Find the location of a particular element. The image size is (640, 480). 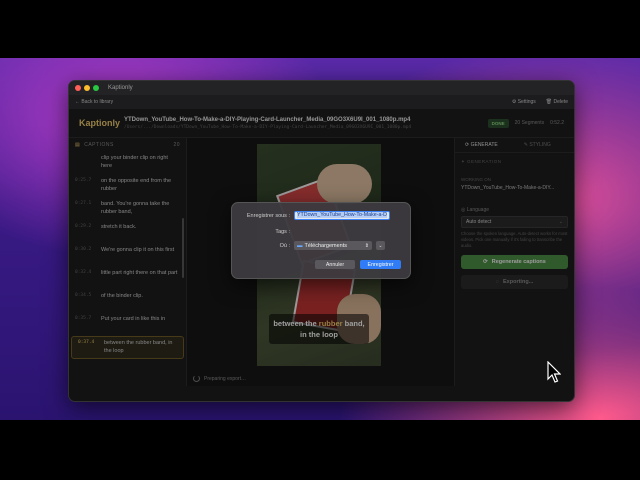

save-as-value: YTDown_YouTube_How-To-Make-a-D is located at coordinates (342, 215).